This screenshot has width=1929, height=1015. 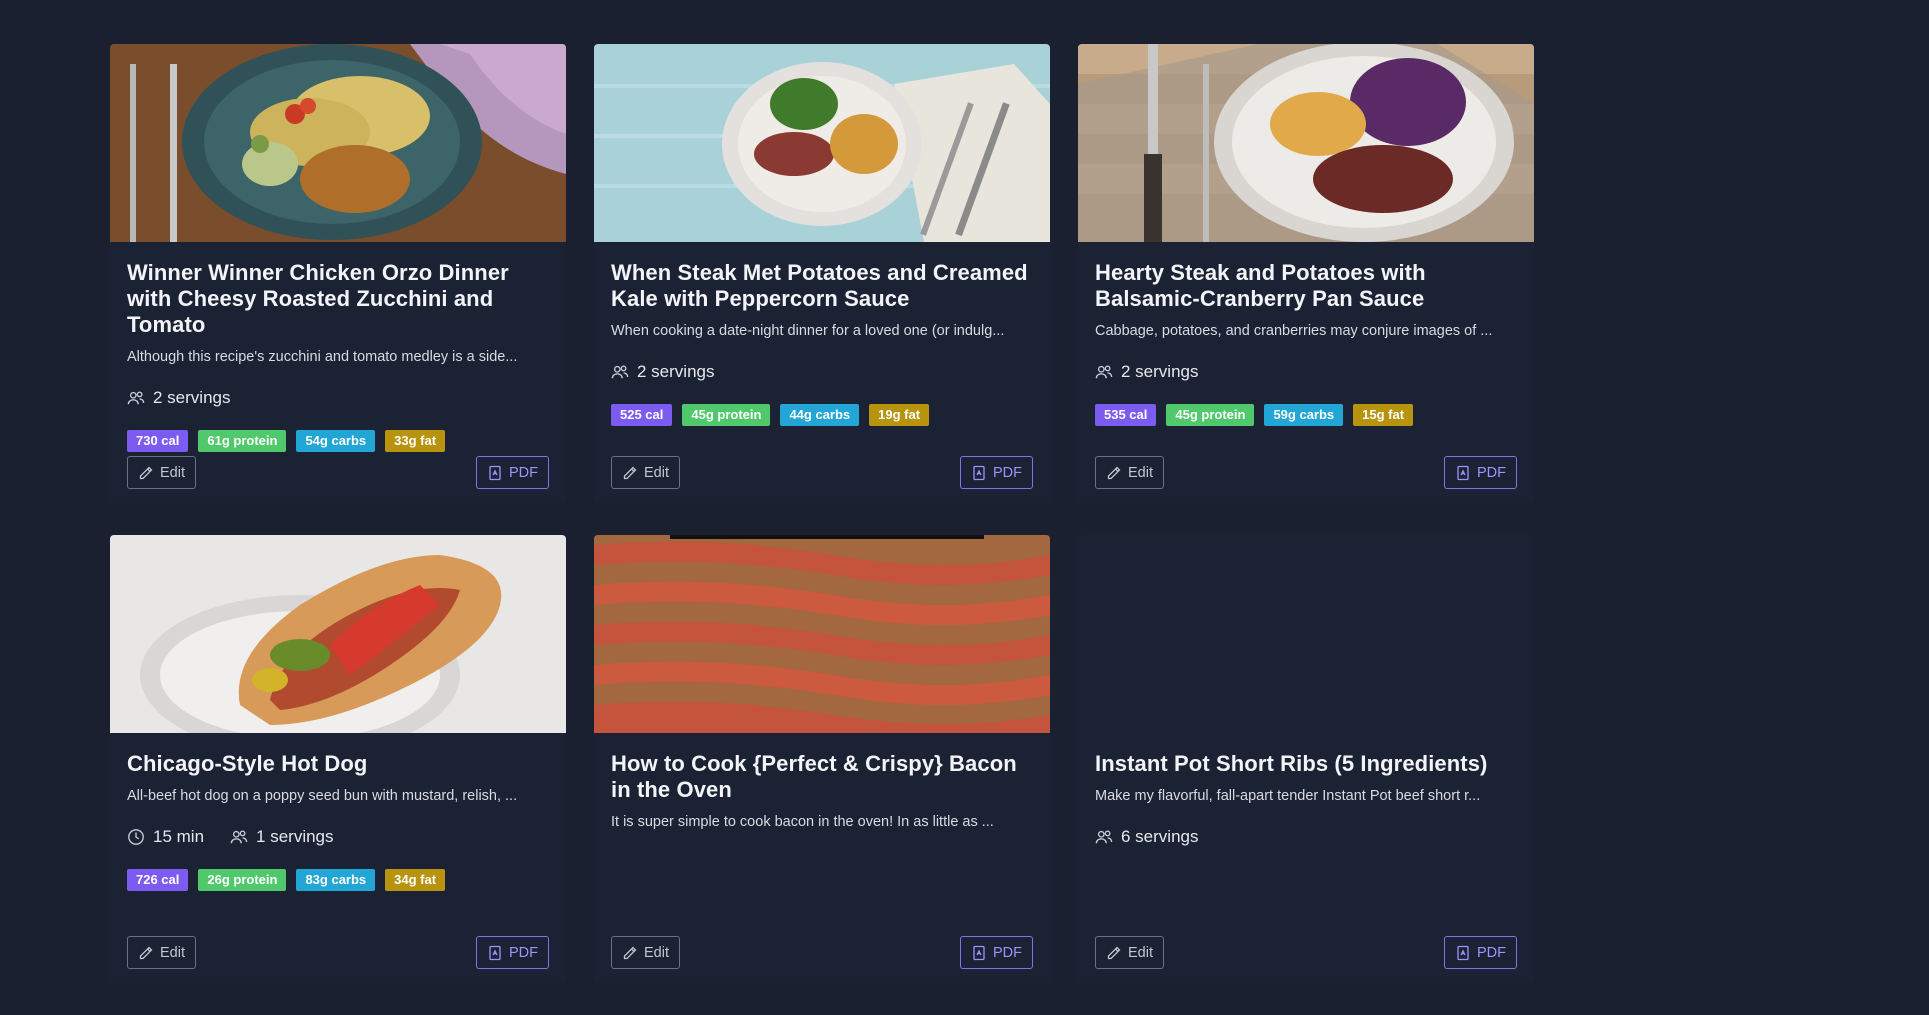 I want to click on servings: 6 servings, so click(x=1146, y=837).